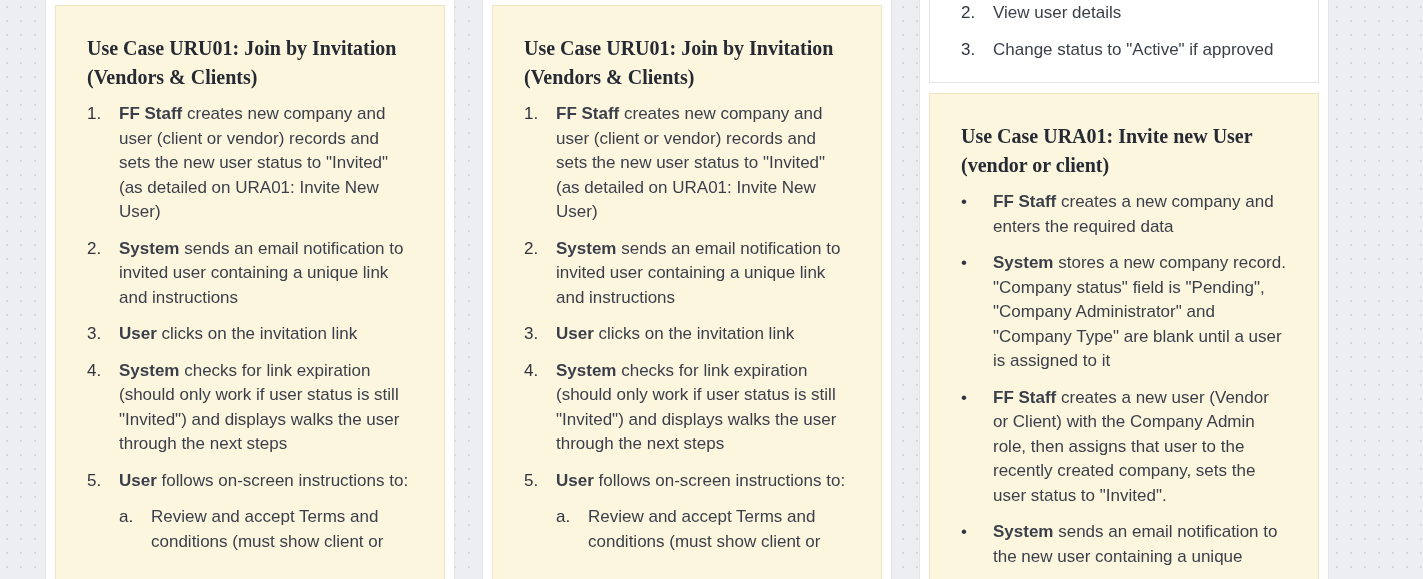 This screenshot has width=1423, height=579. I want to click on list-item-text: FF Staff creates a new company and enters the required data, so click(1134, 214).